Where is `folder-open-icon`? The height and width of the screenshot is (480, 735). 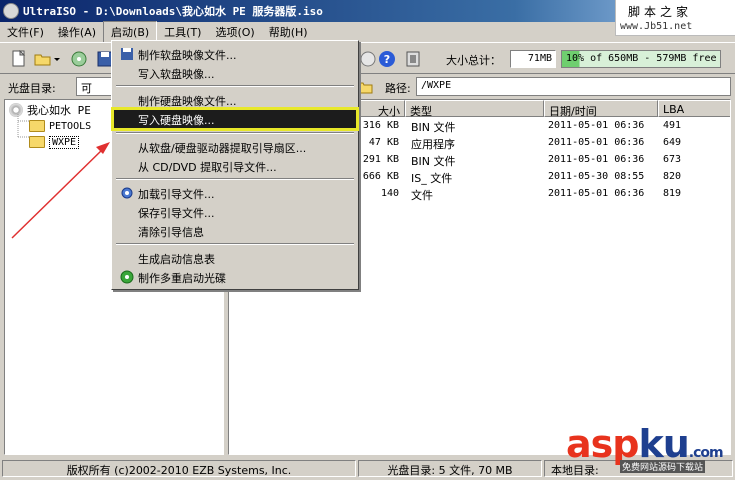 folder-open-icon is located at coordinates (37, 142).